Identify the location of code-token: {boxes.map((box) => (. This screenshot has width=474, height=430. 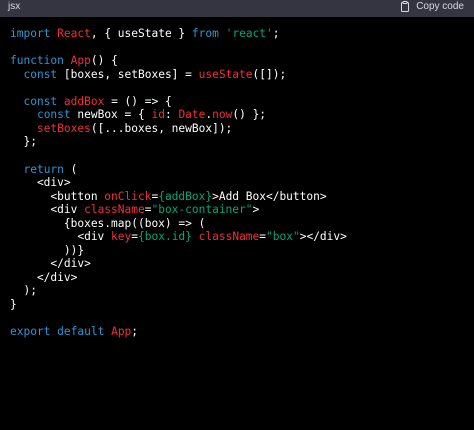
(108, 223).